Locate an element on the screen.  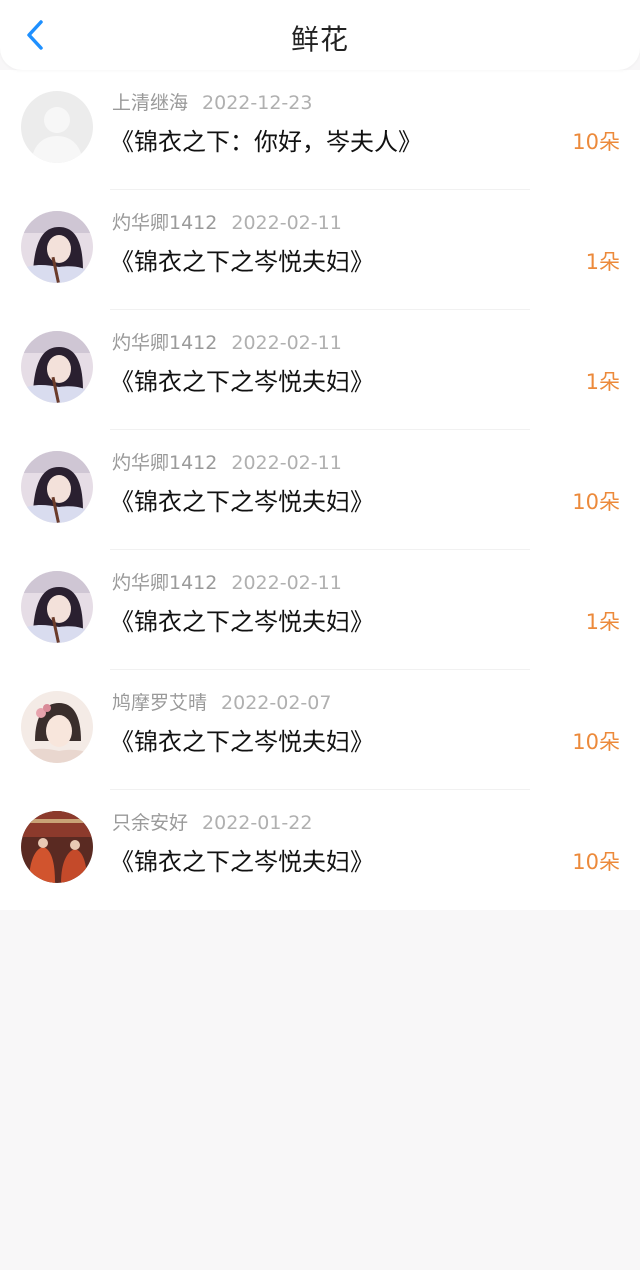
meta-line: 只余安好 2022-01-22 is located at coordinates (212, 821).